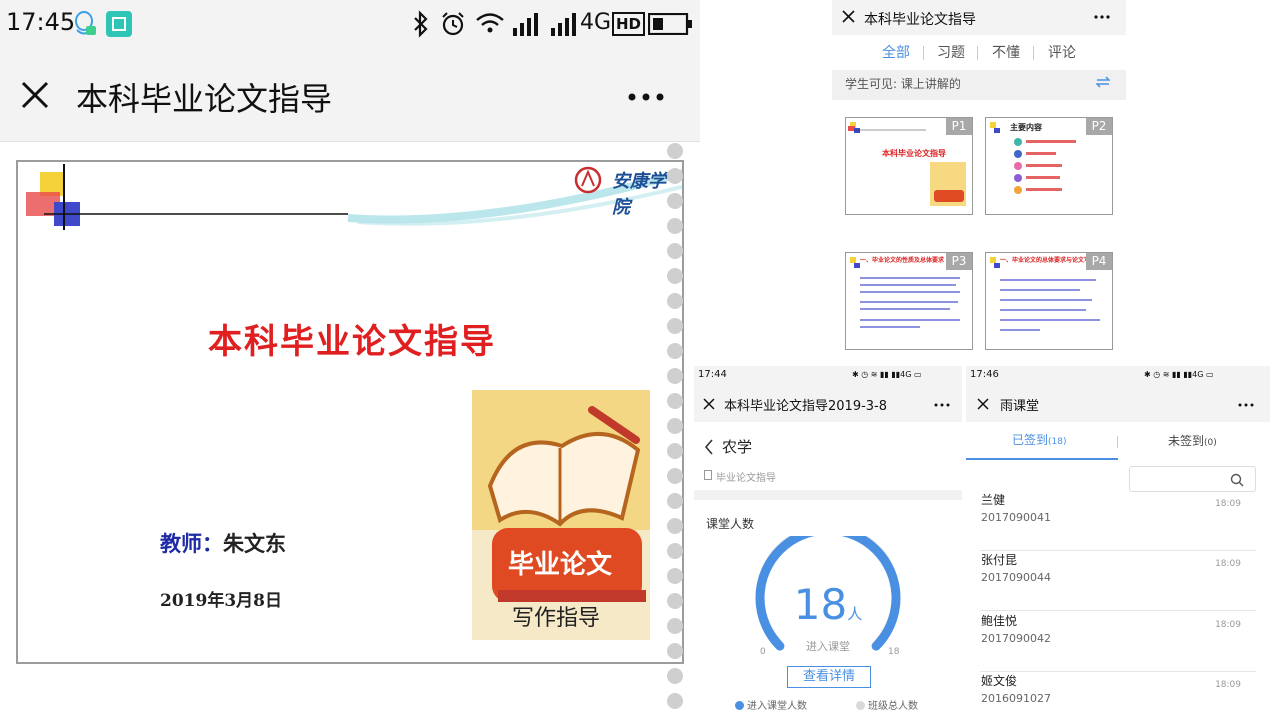 This screenshot has height=720, width=1280. What do you see at coordinates (1118, 696) in the screenshot?
I see `student-row: 姬文俊 2016091027 18:09` at bounding box center [1118, 696].